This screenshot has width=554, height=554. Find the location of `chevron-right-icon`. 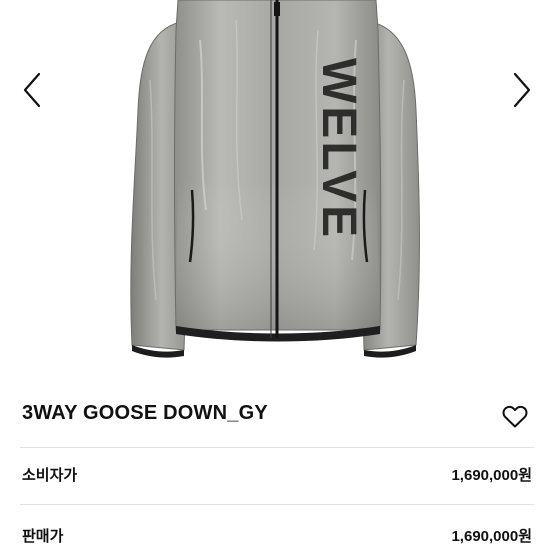

chevron-right-icon is located at coordinates (521, 90).